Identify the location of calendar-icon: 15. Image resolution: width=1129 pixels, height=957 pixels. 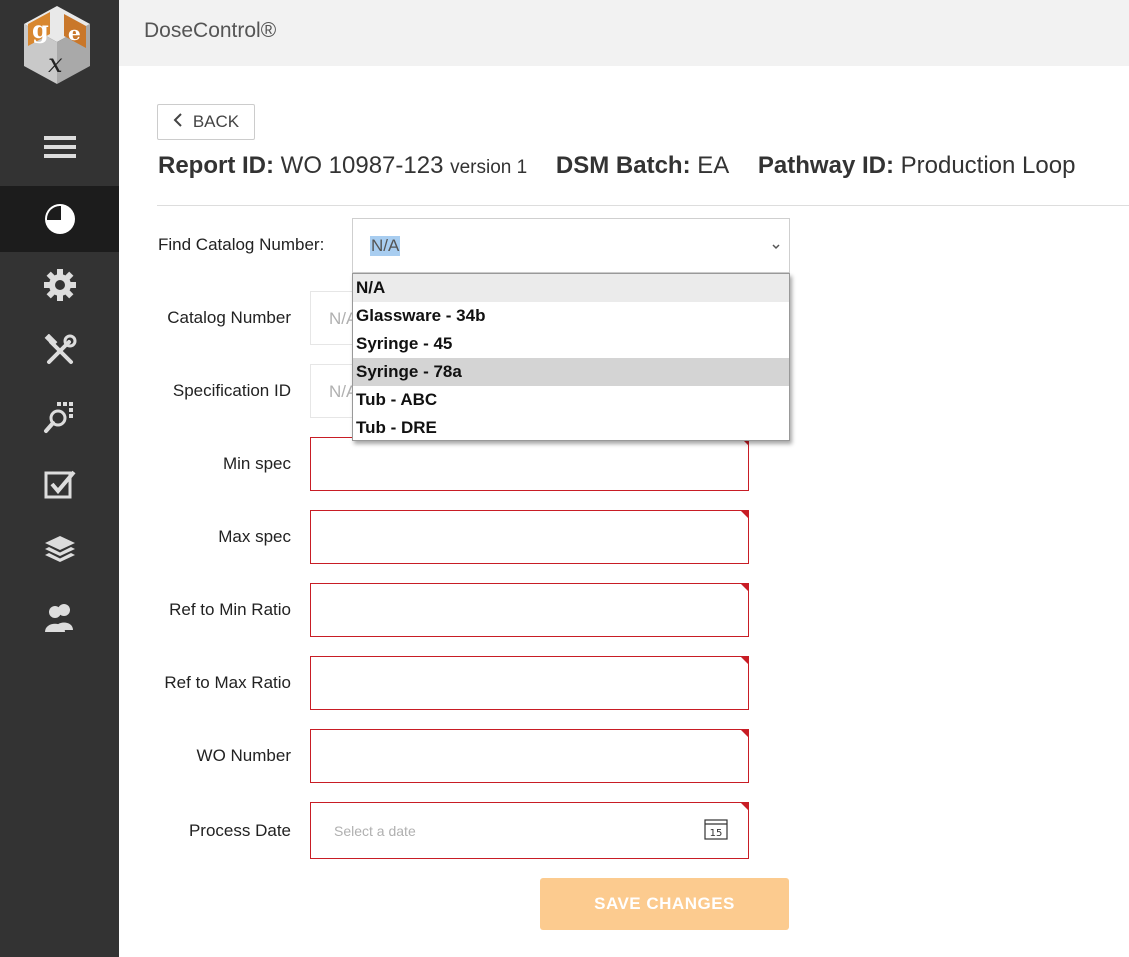
(716, 831).